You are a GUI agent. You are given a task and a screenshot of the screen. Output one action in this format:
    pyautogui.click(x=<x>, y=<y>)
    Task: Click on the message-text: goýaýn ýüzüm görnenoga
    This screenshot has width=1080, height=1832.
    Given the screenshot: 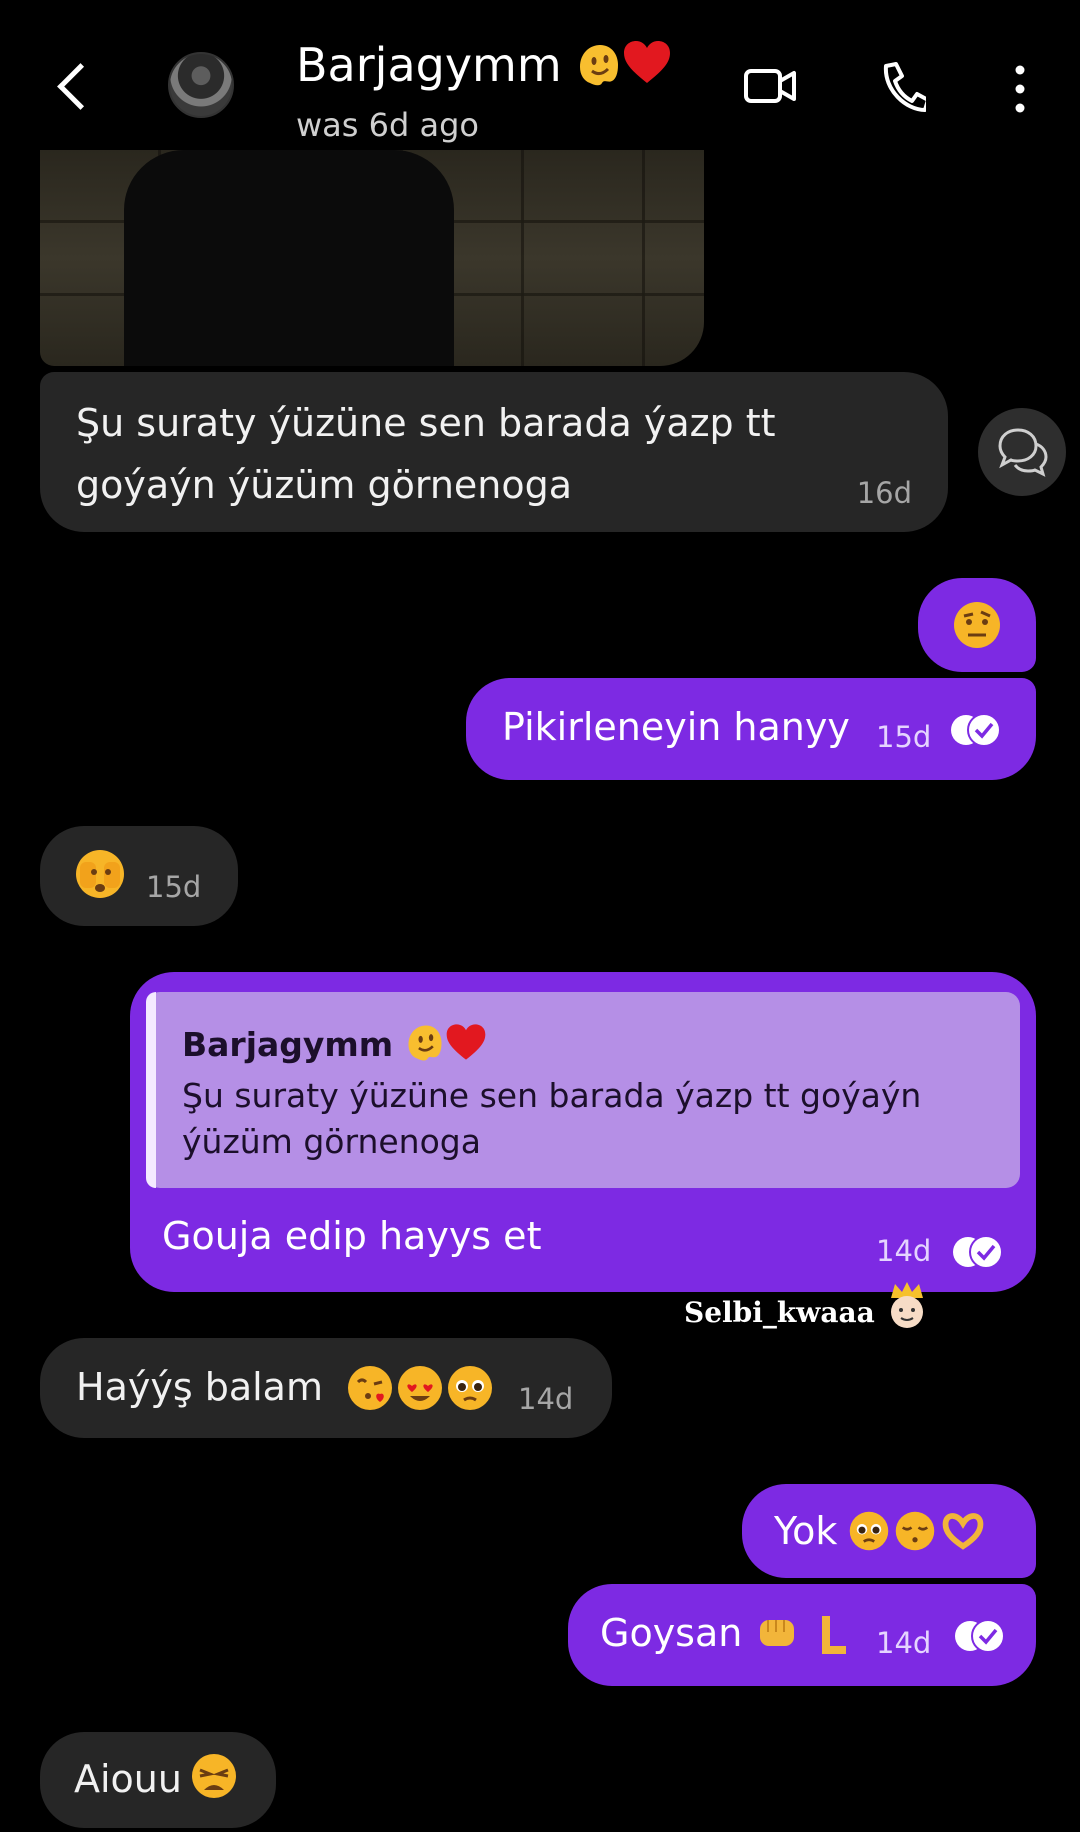 What is the action you would take?
    pyautogui.click(x=324, y=485)
    